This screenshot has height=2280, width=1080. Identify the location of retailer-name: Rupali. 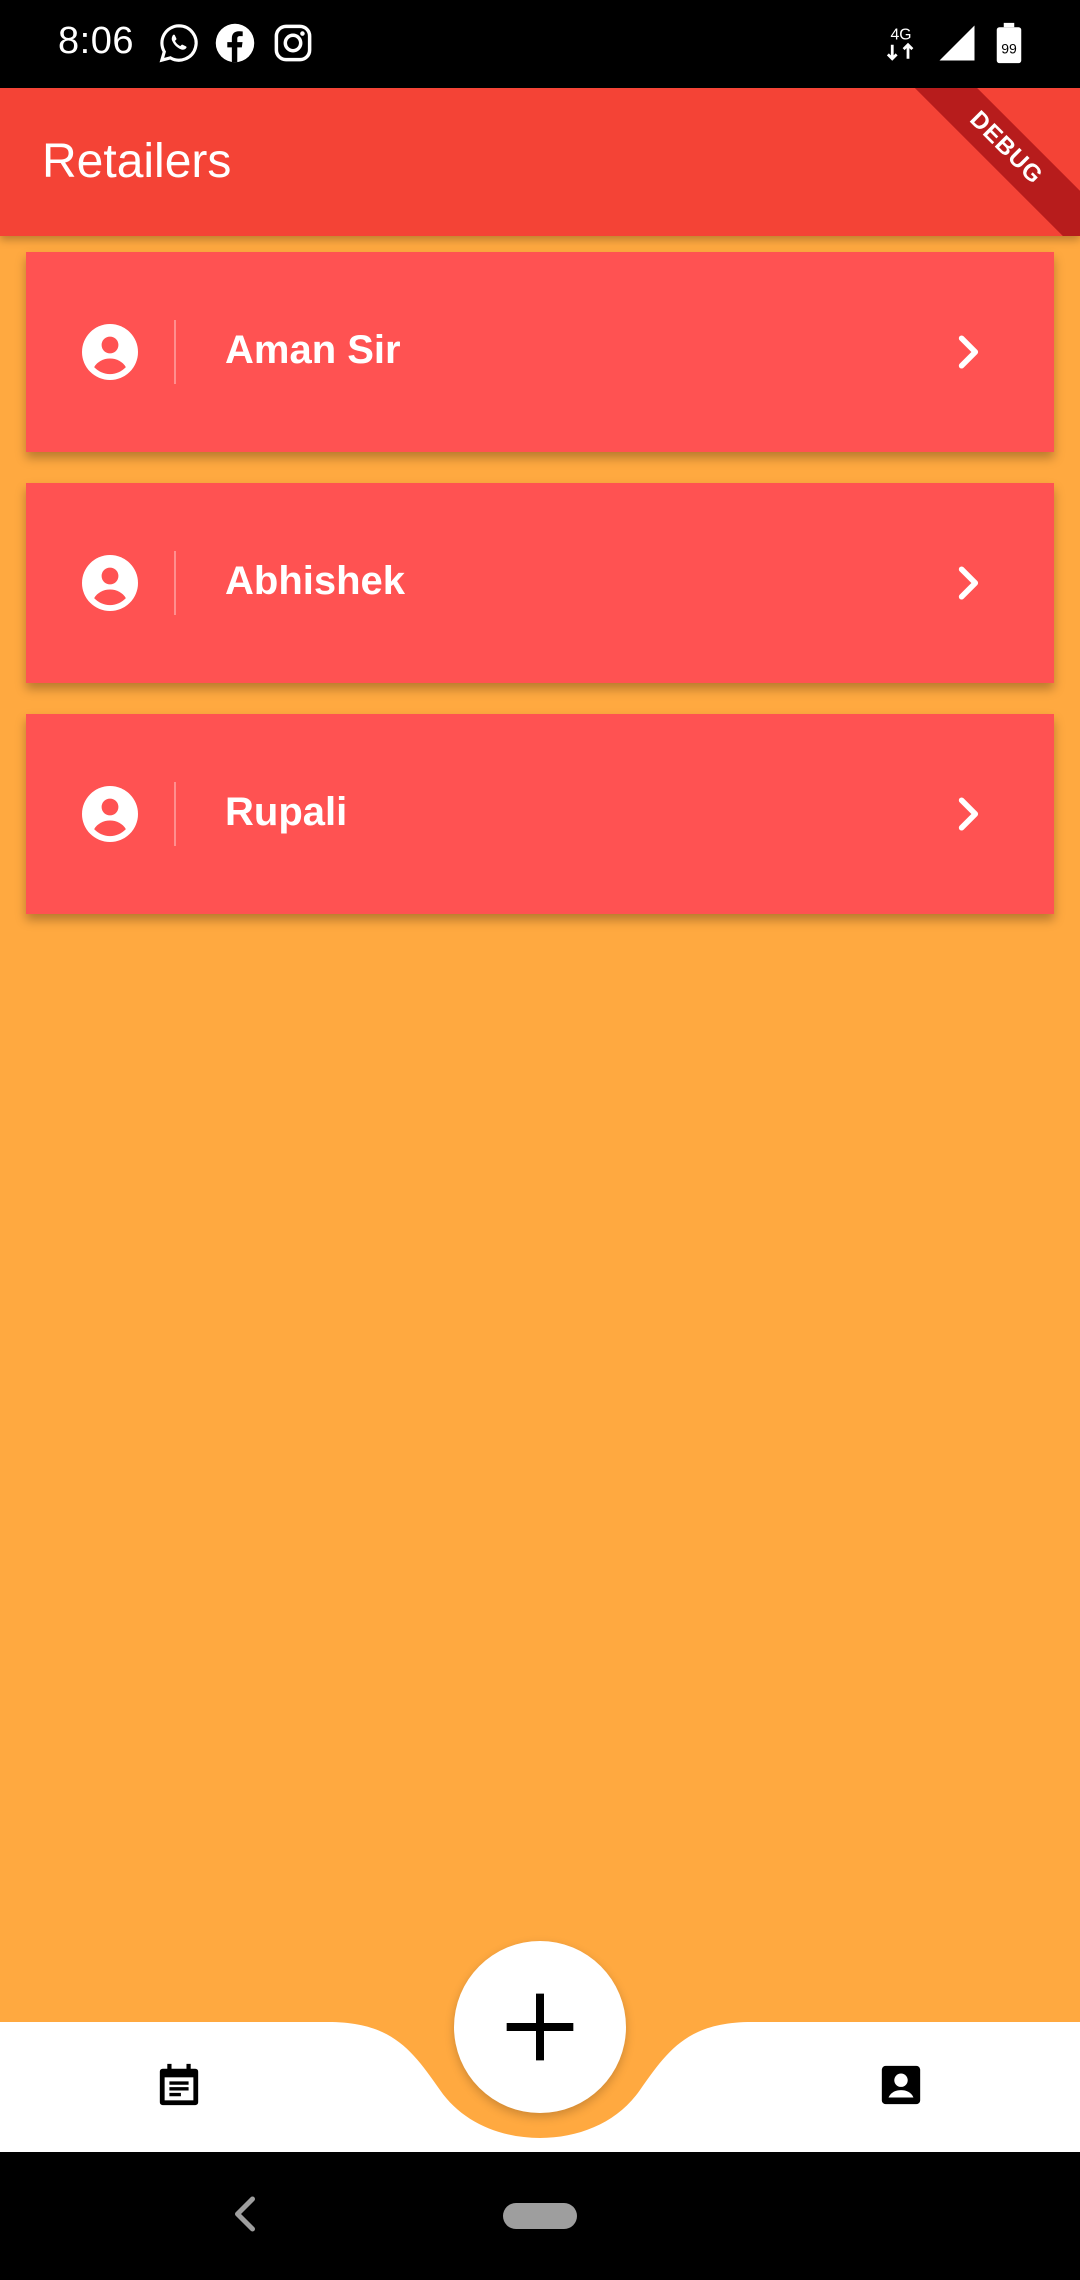
(286, 812).